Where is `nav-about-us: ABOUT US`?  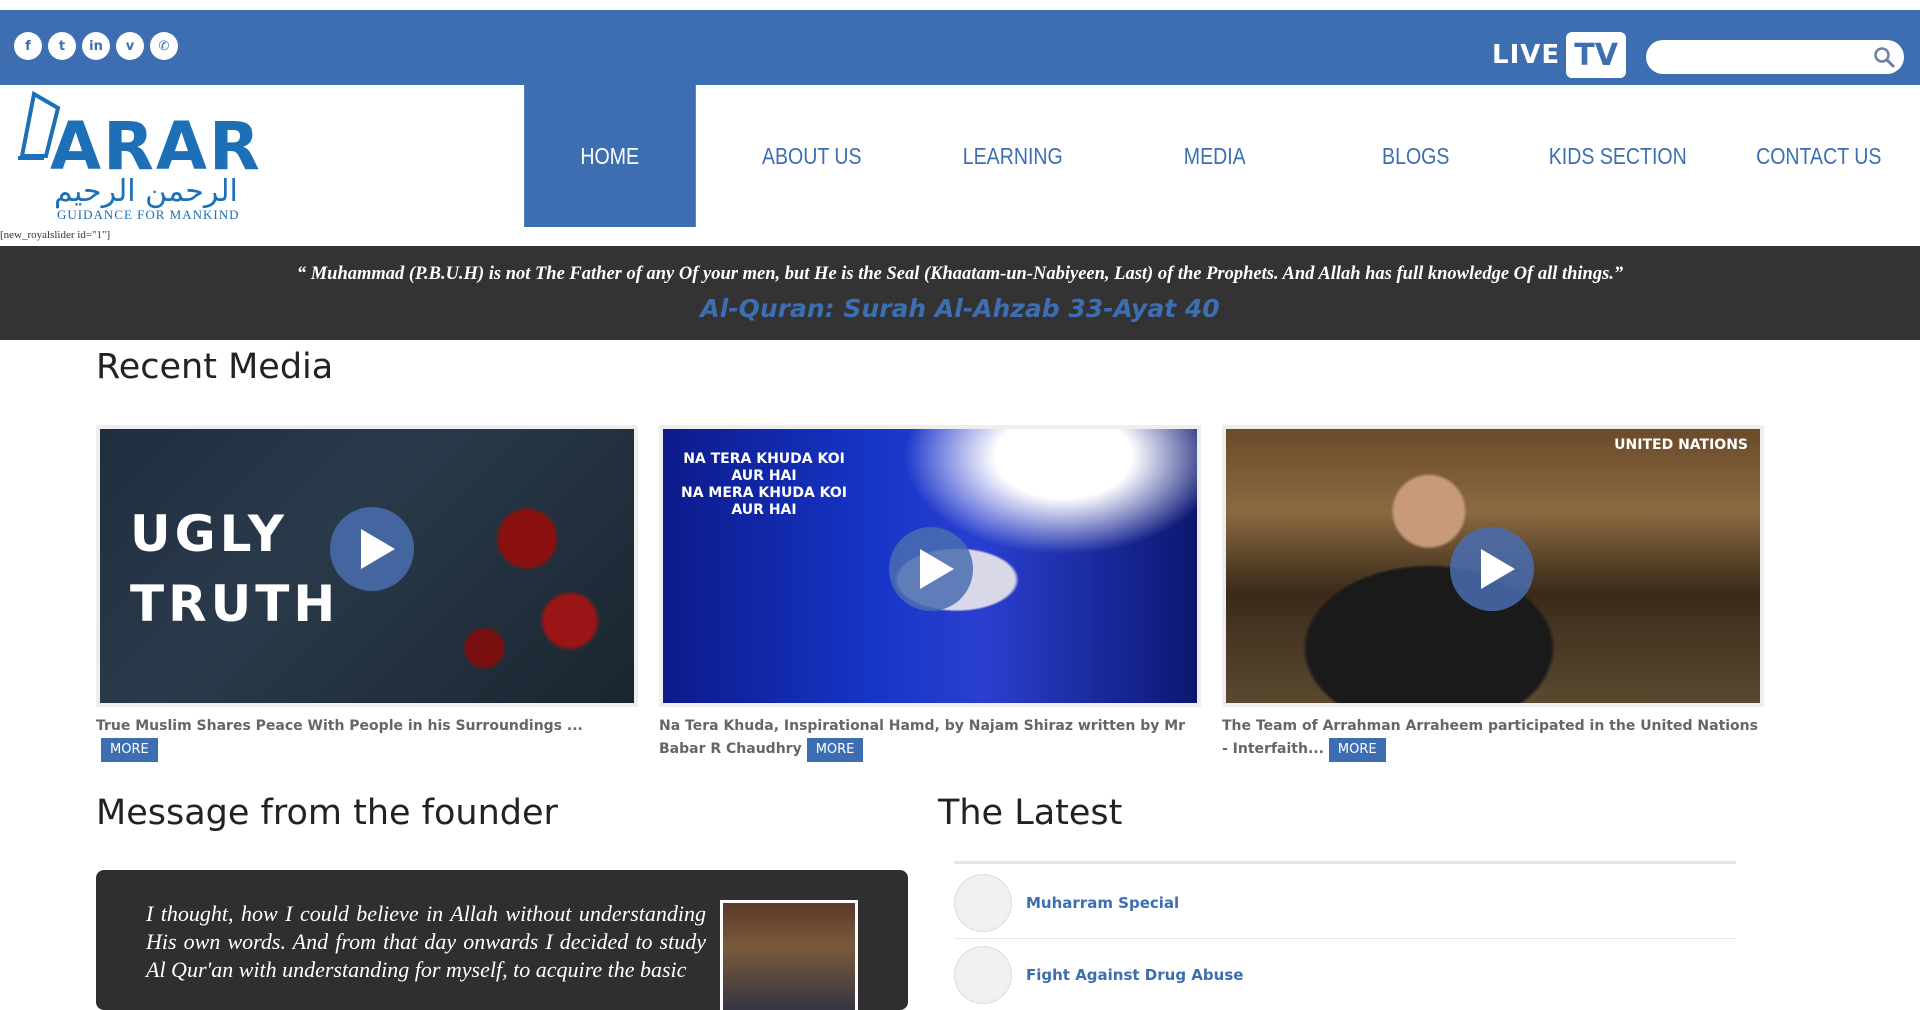
nav-about-us: ABOUT US is located at coordinates (811, 156).